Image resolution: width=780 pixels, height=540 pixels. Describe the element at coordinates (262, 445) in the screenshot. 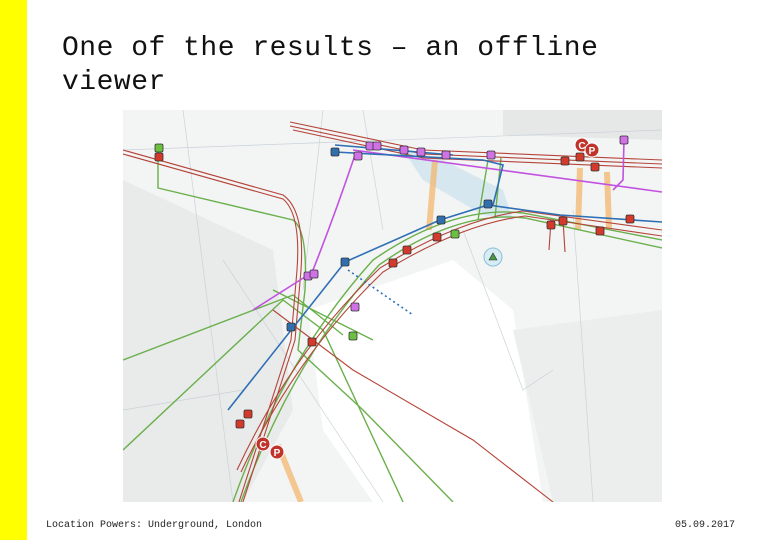

I see `marker-glyph: C` at that location.